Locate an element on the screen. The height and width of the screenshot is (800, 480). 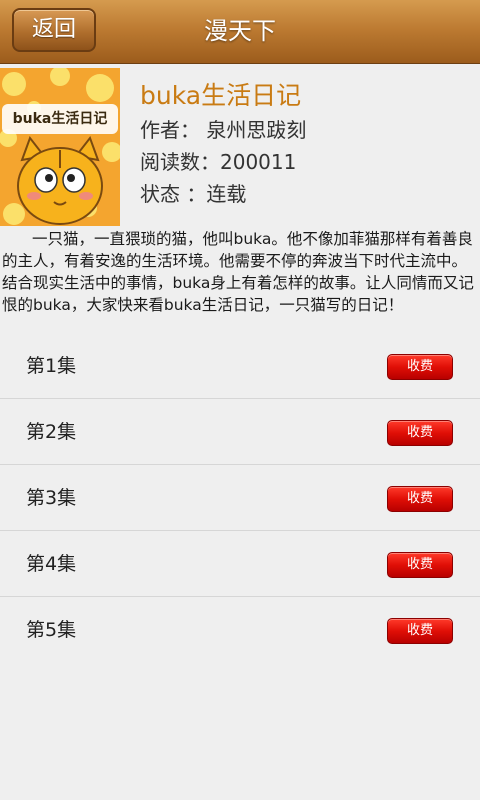
episode-row: 第4集 收费 is located at coordinates (240, 564).